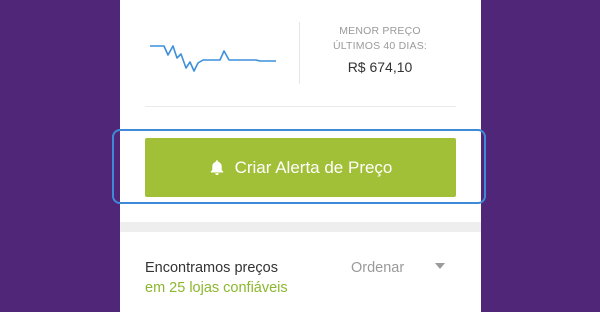  I want to click on min-price-label-line2: ÚLTIMOS 40 DIAS:, so click(380, 46).